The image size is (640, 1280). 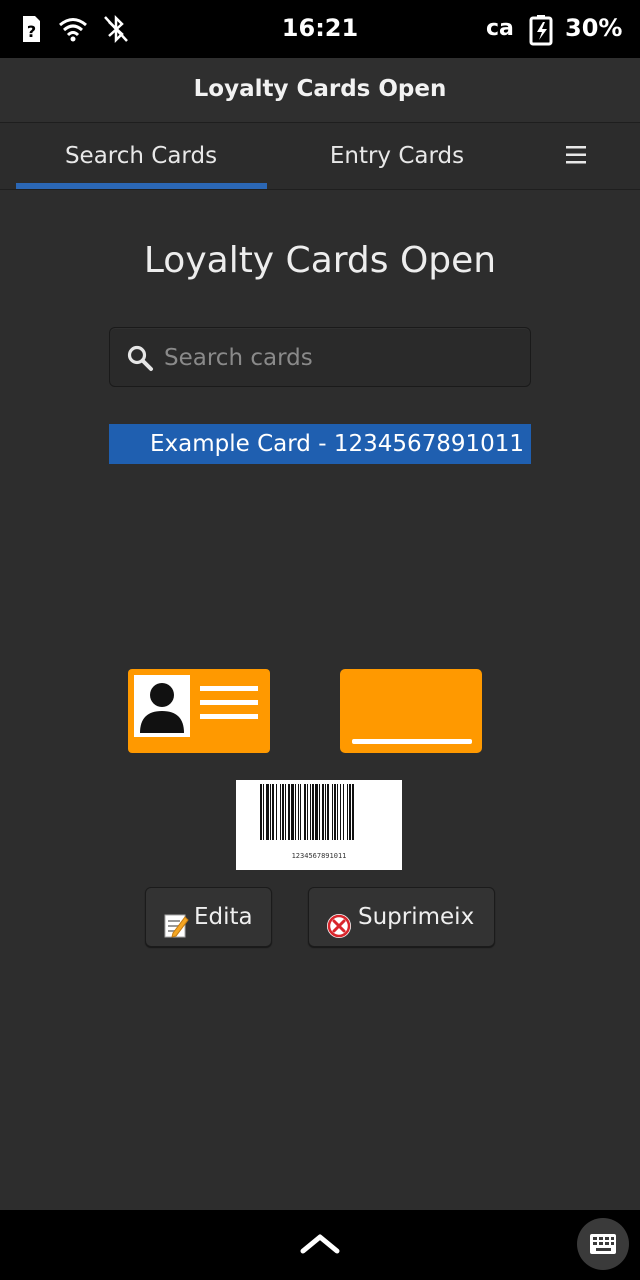 What do you see at coordinates (320, 260) in the screenshot?
I see `page-title: Loyalty Cards Open` at bounding box center [320, 260].